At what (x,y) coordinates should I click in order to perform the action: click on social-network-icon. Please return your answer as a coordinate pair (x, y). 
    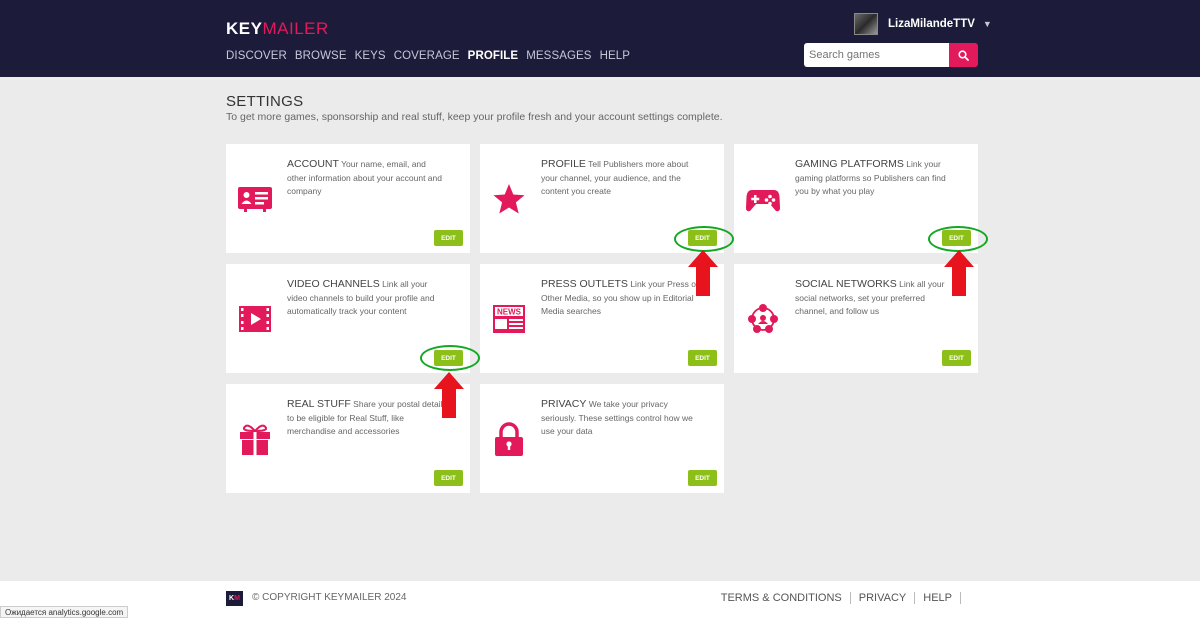
    Looking at the image, I should click on (763, 318).